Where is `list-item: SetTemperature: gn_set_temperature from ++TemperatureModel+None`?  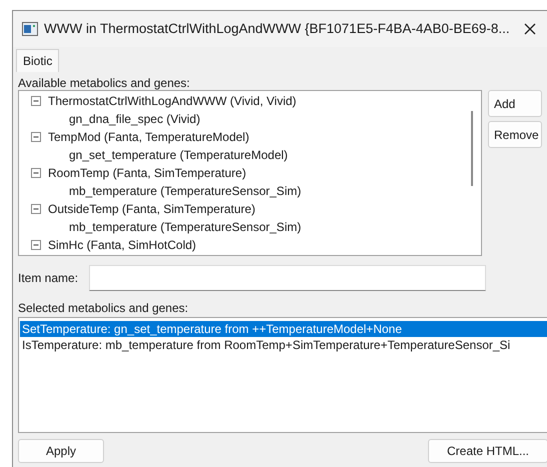 list-item: SetTemperature: gn_set_temperature from ++TemperatureModel+None is located at coordinates (283, 329).